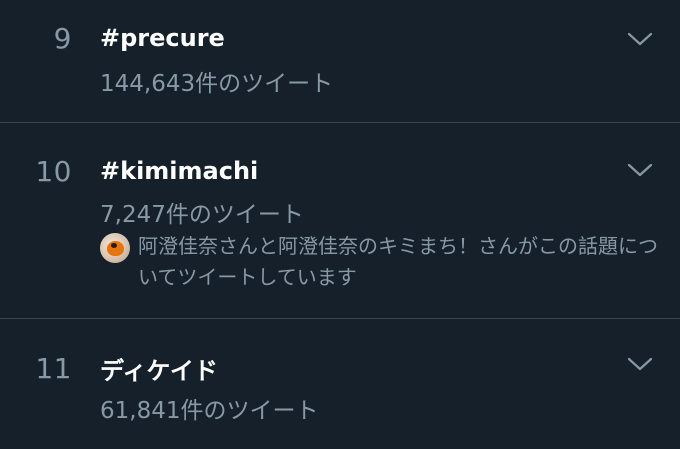 The height and width of the screenshot is (449, 680). Describe the element at coordinates (115, 248) in the screenshot. I see `user-avatar` at that location.